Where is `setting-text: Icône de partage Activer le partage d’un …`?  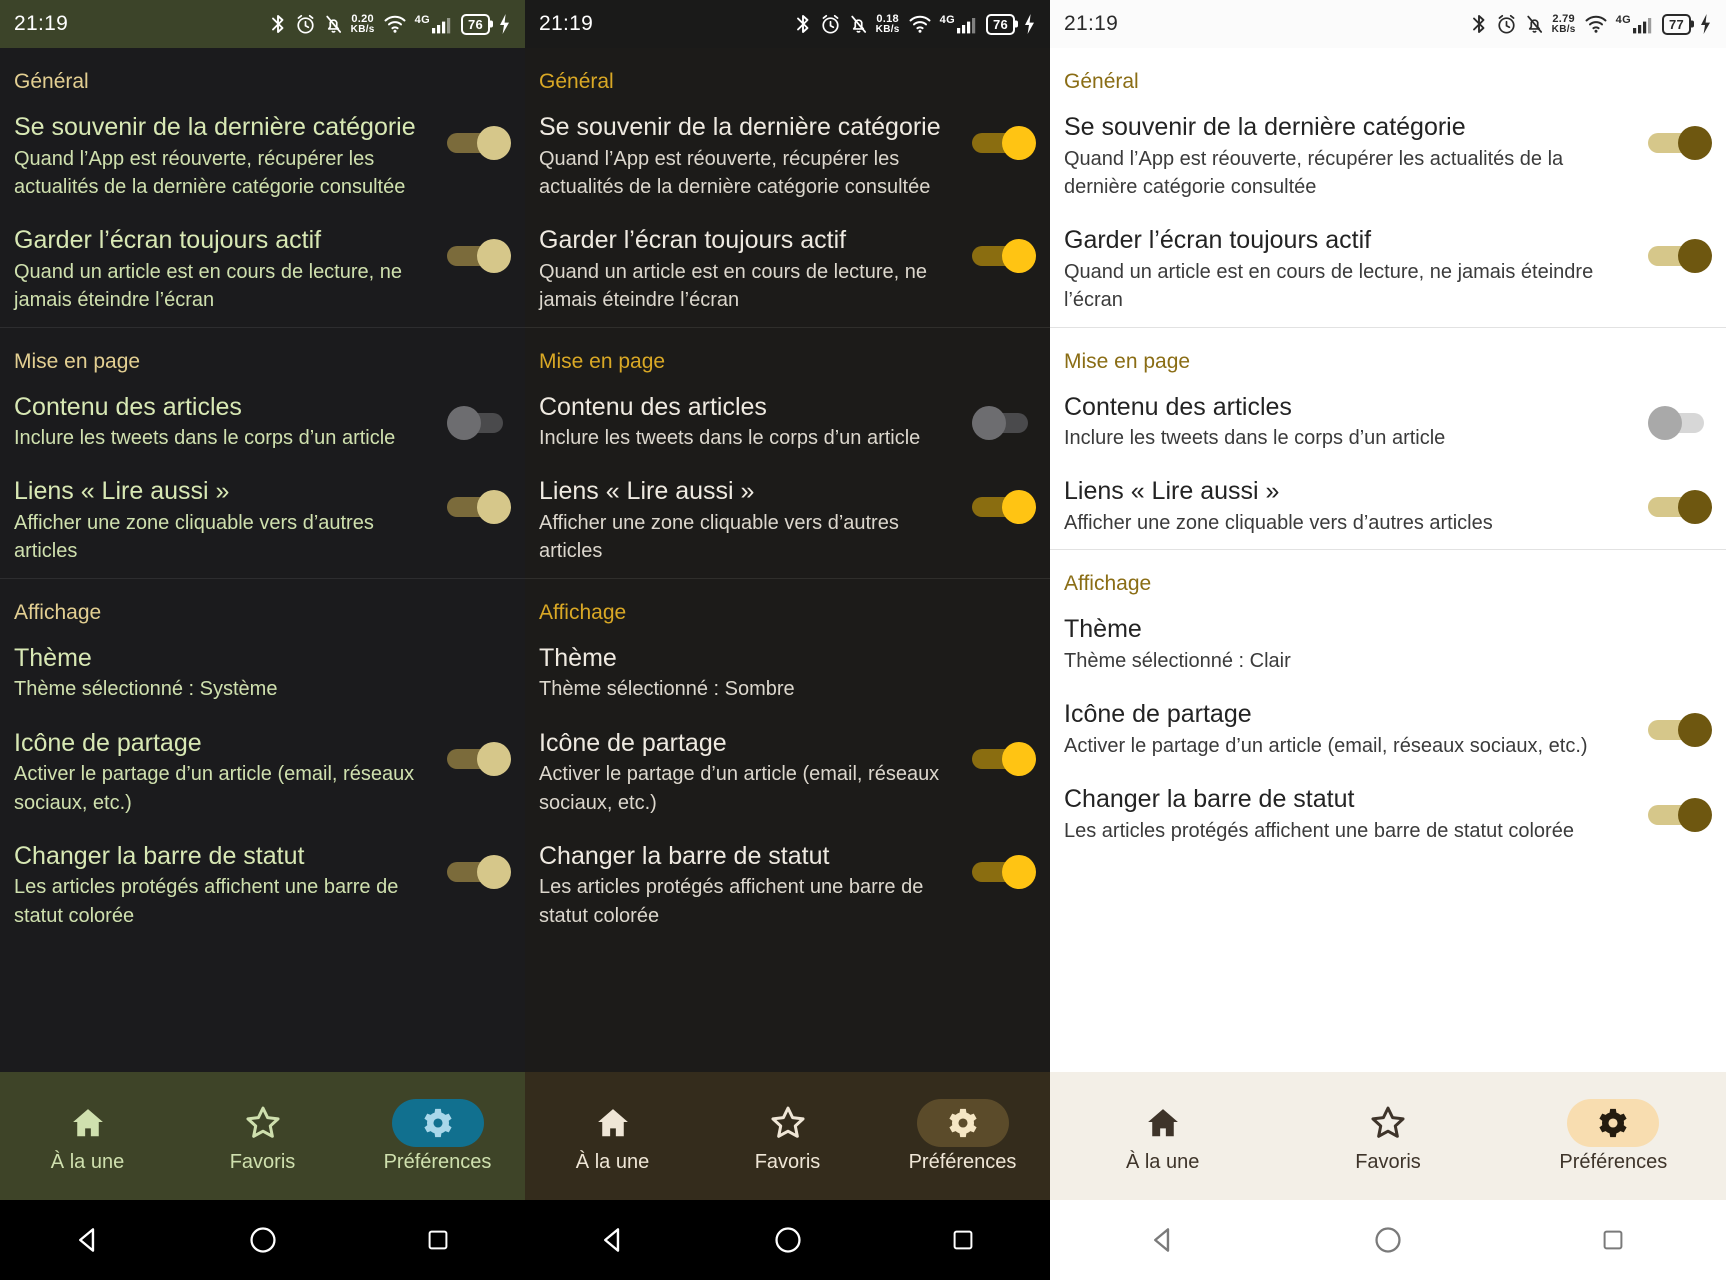 setting-text: Icône de partage Activer le partage d’un … is located at coordinates (225, 772).